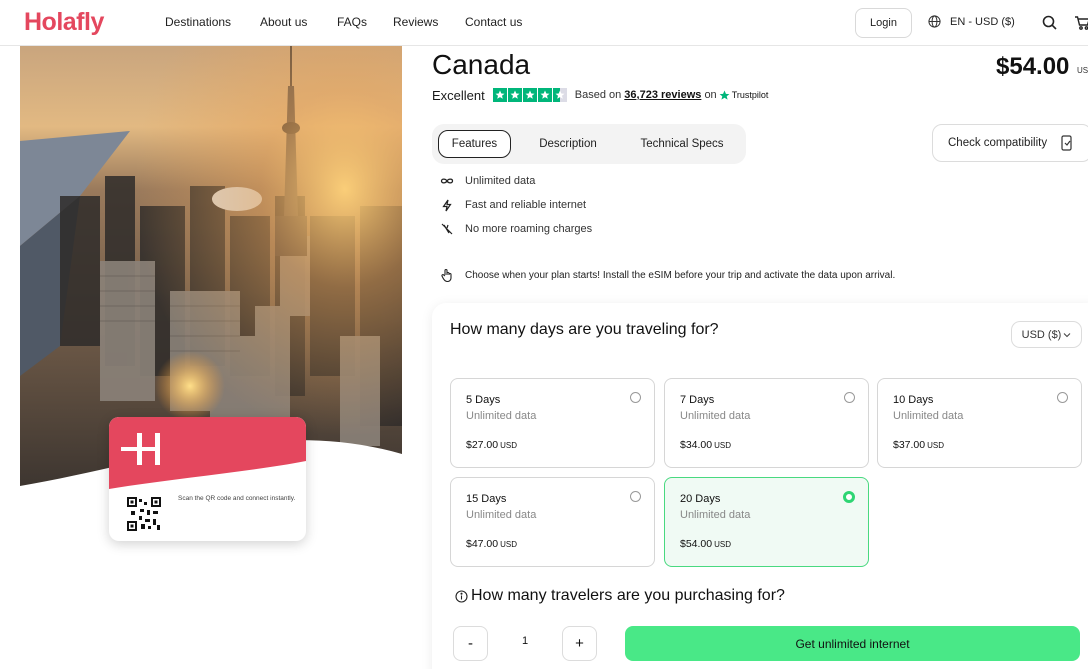 The width and height of the screenshot is (1088, 669). Describe the element at coordinates (198, 22) in the screenshot. I see `nav-destinations: Destinations` at that location.